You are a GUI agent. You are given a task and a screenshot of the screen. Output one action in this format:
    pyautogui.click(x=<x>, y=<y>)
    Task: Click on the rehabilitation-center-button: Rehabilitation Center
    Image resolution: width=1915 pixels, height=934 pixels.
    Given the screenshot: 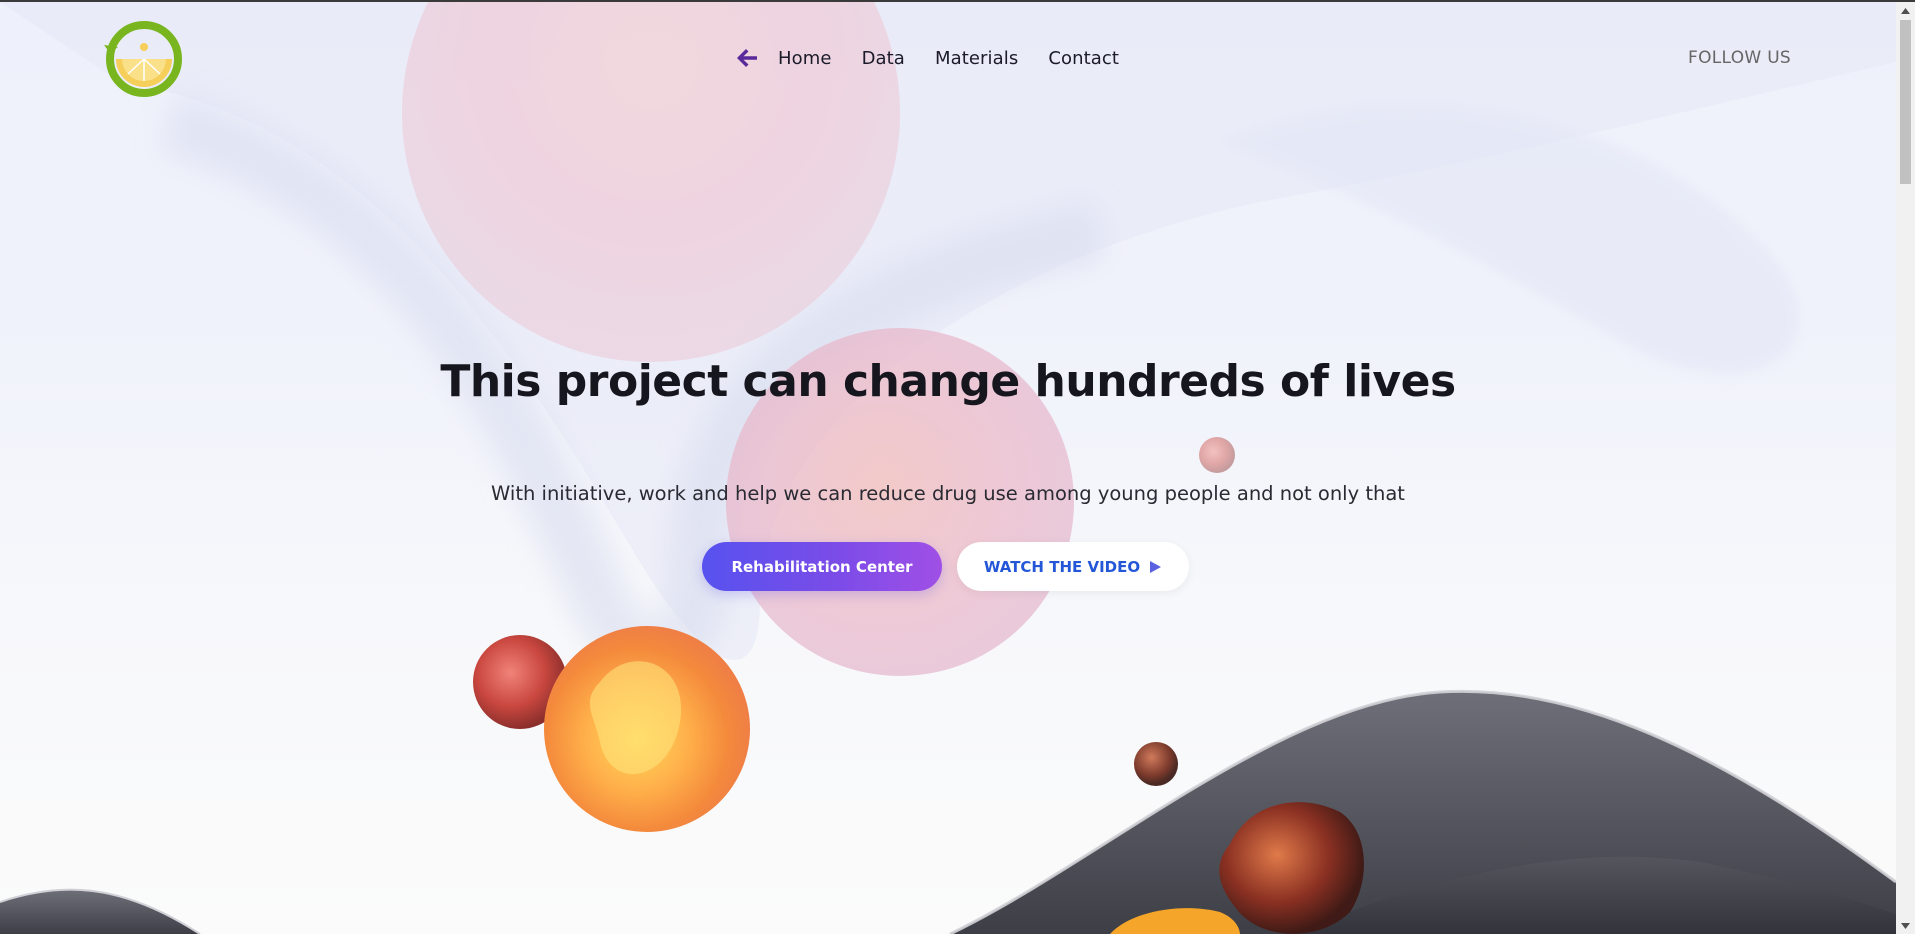 What is the action you would take?
    pyautogui.click(x=822, y=566)
    